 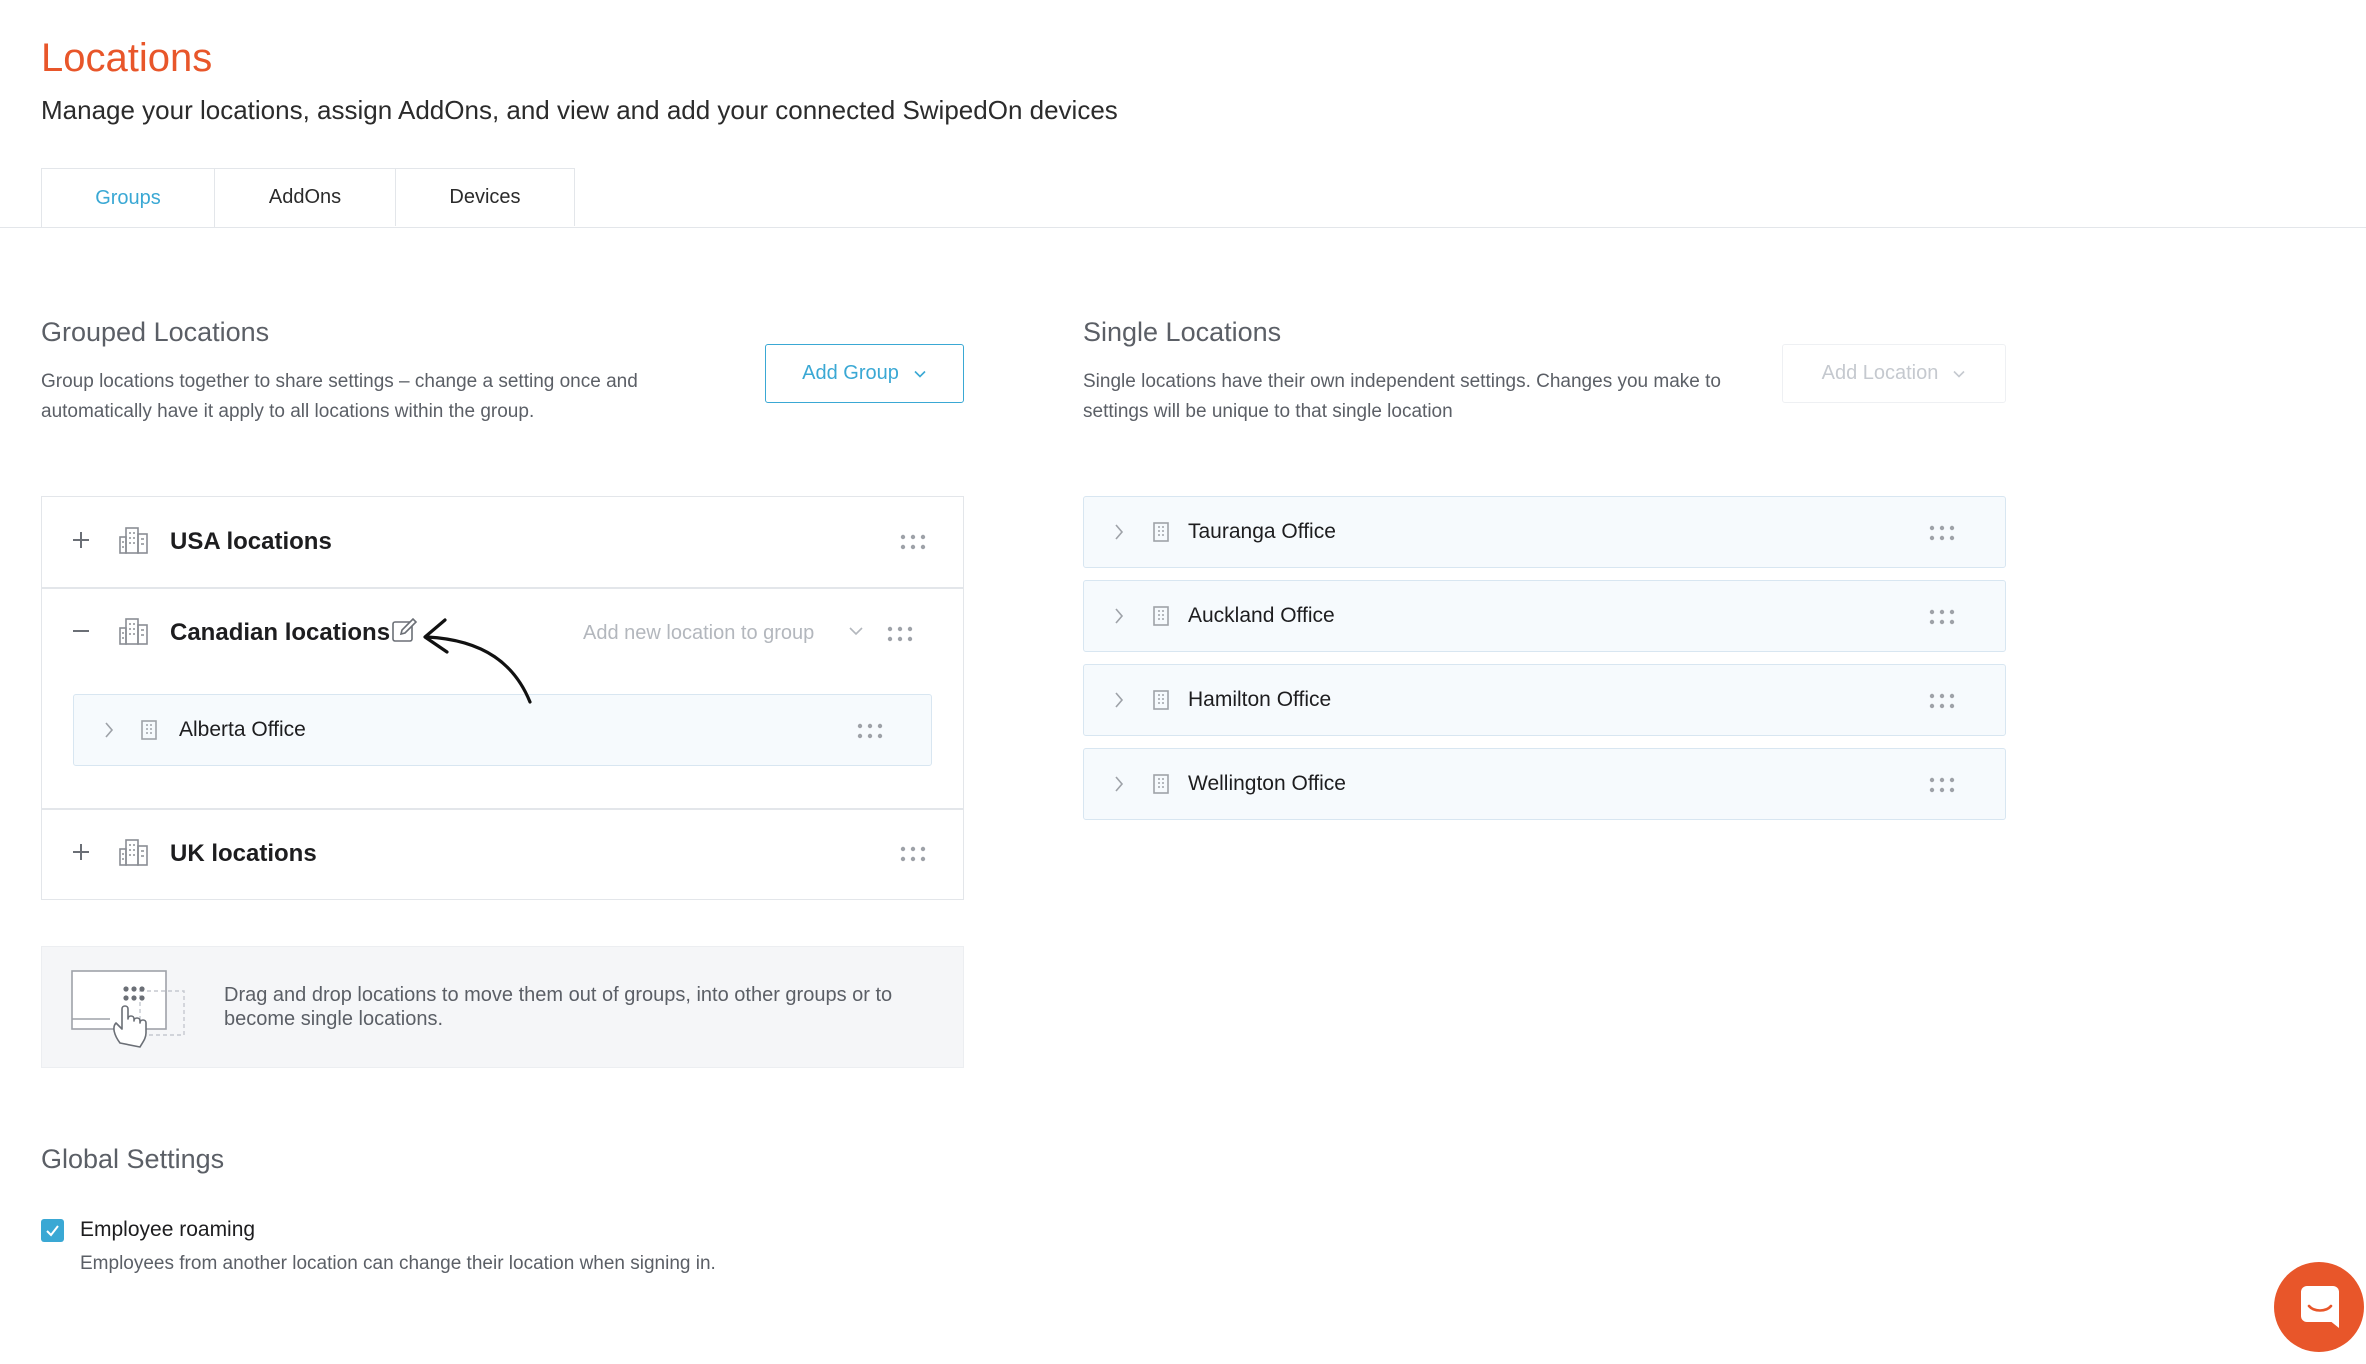 What do you see at coordinates (1262, 531) in the screenshot?
I see `location-name: Tauranga Office` at bounding box center [1262, 531].